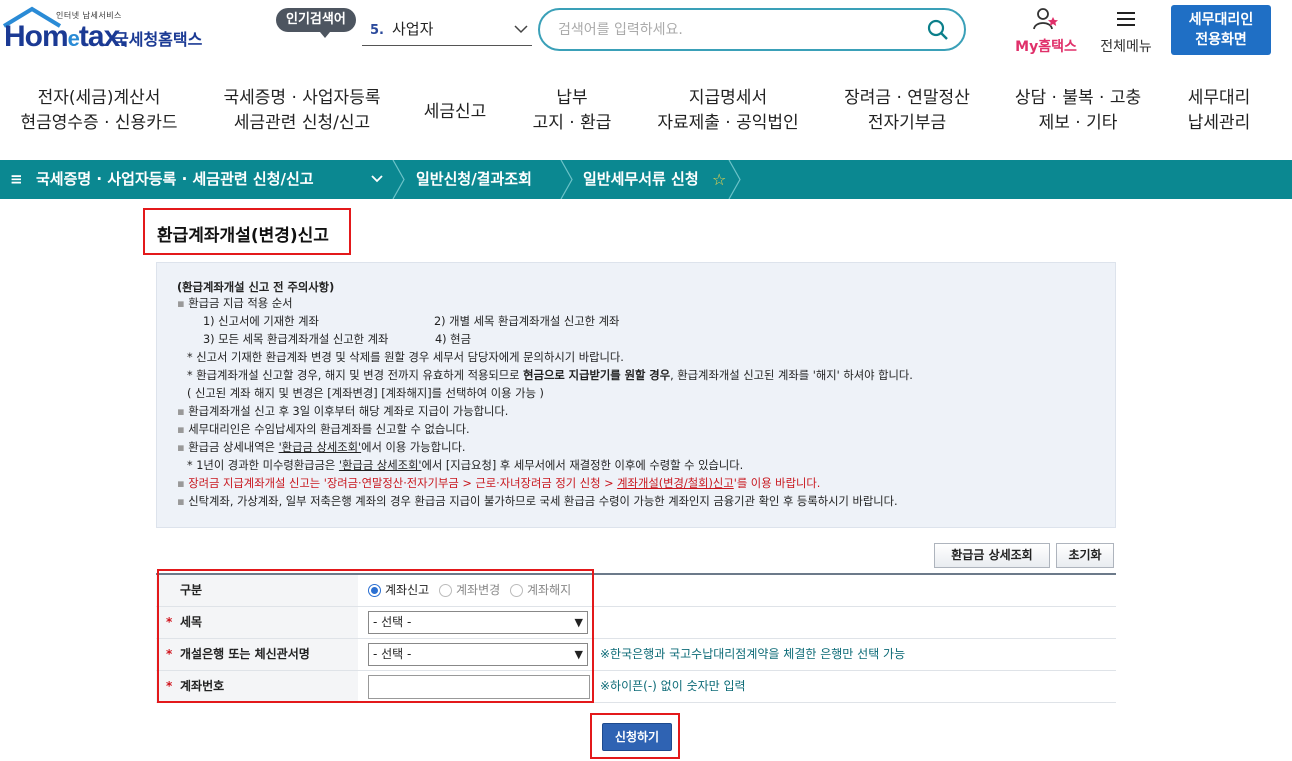 The width and height of the screenshot is (1292, 761). What do you see at coordinates (316, 23) in the screenshot?
I see `popular-search-tag: 인기검색어` at bounding box center [316, 23].